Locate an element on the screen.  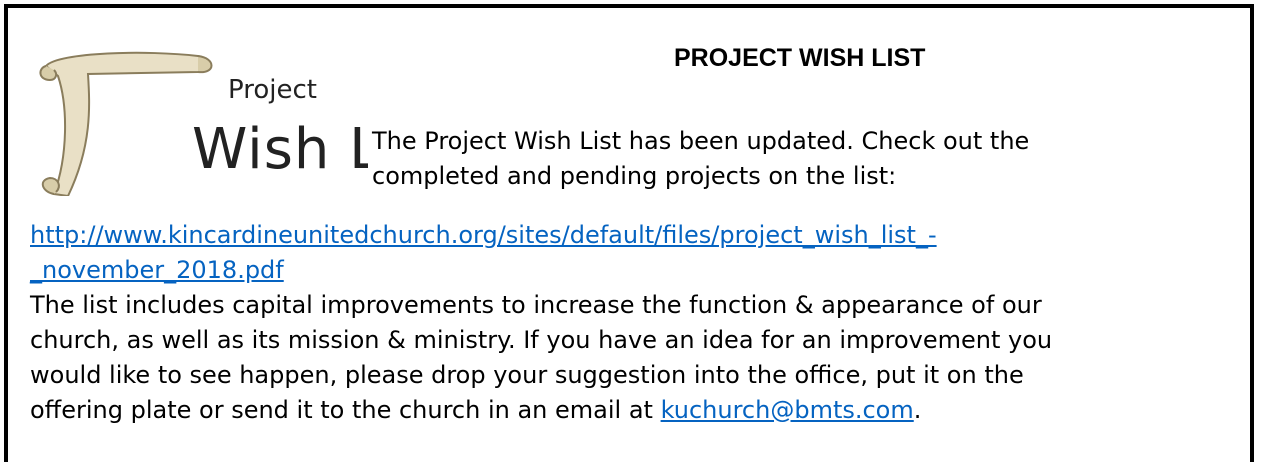
logo-text-wish-list: Wish List is located at coordinates (280, 149).